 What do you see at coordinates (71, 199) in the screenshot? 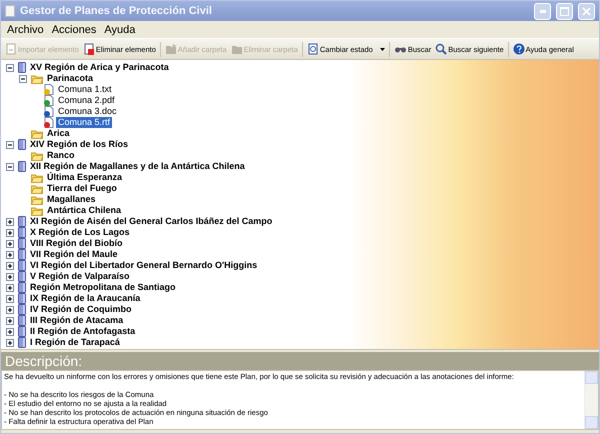
I see `tree-item: Magallanes` at bounding box center [71, 199].